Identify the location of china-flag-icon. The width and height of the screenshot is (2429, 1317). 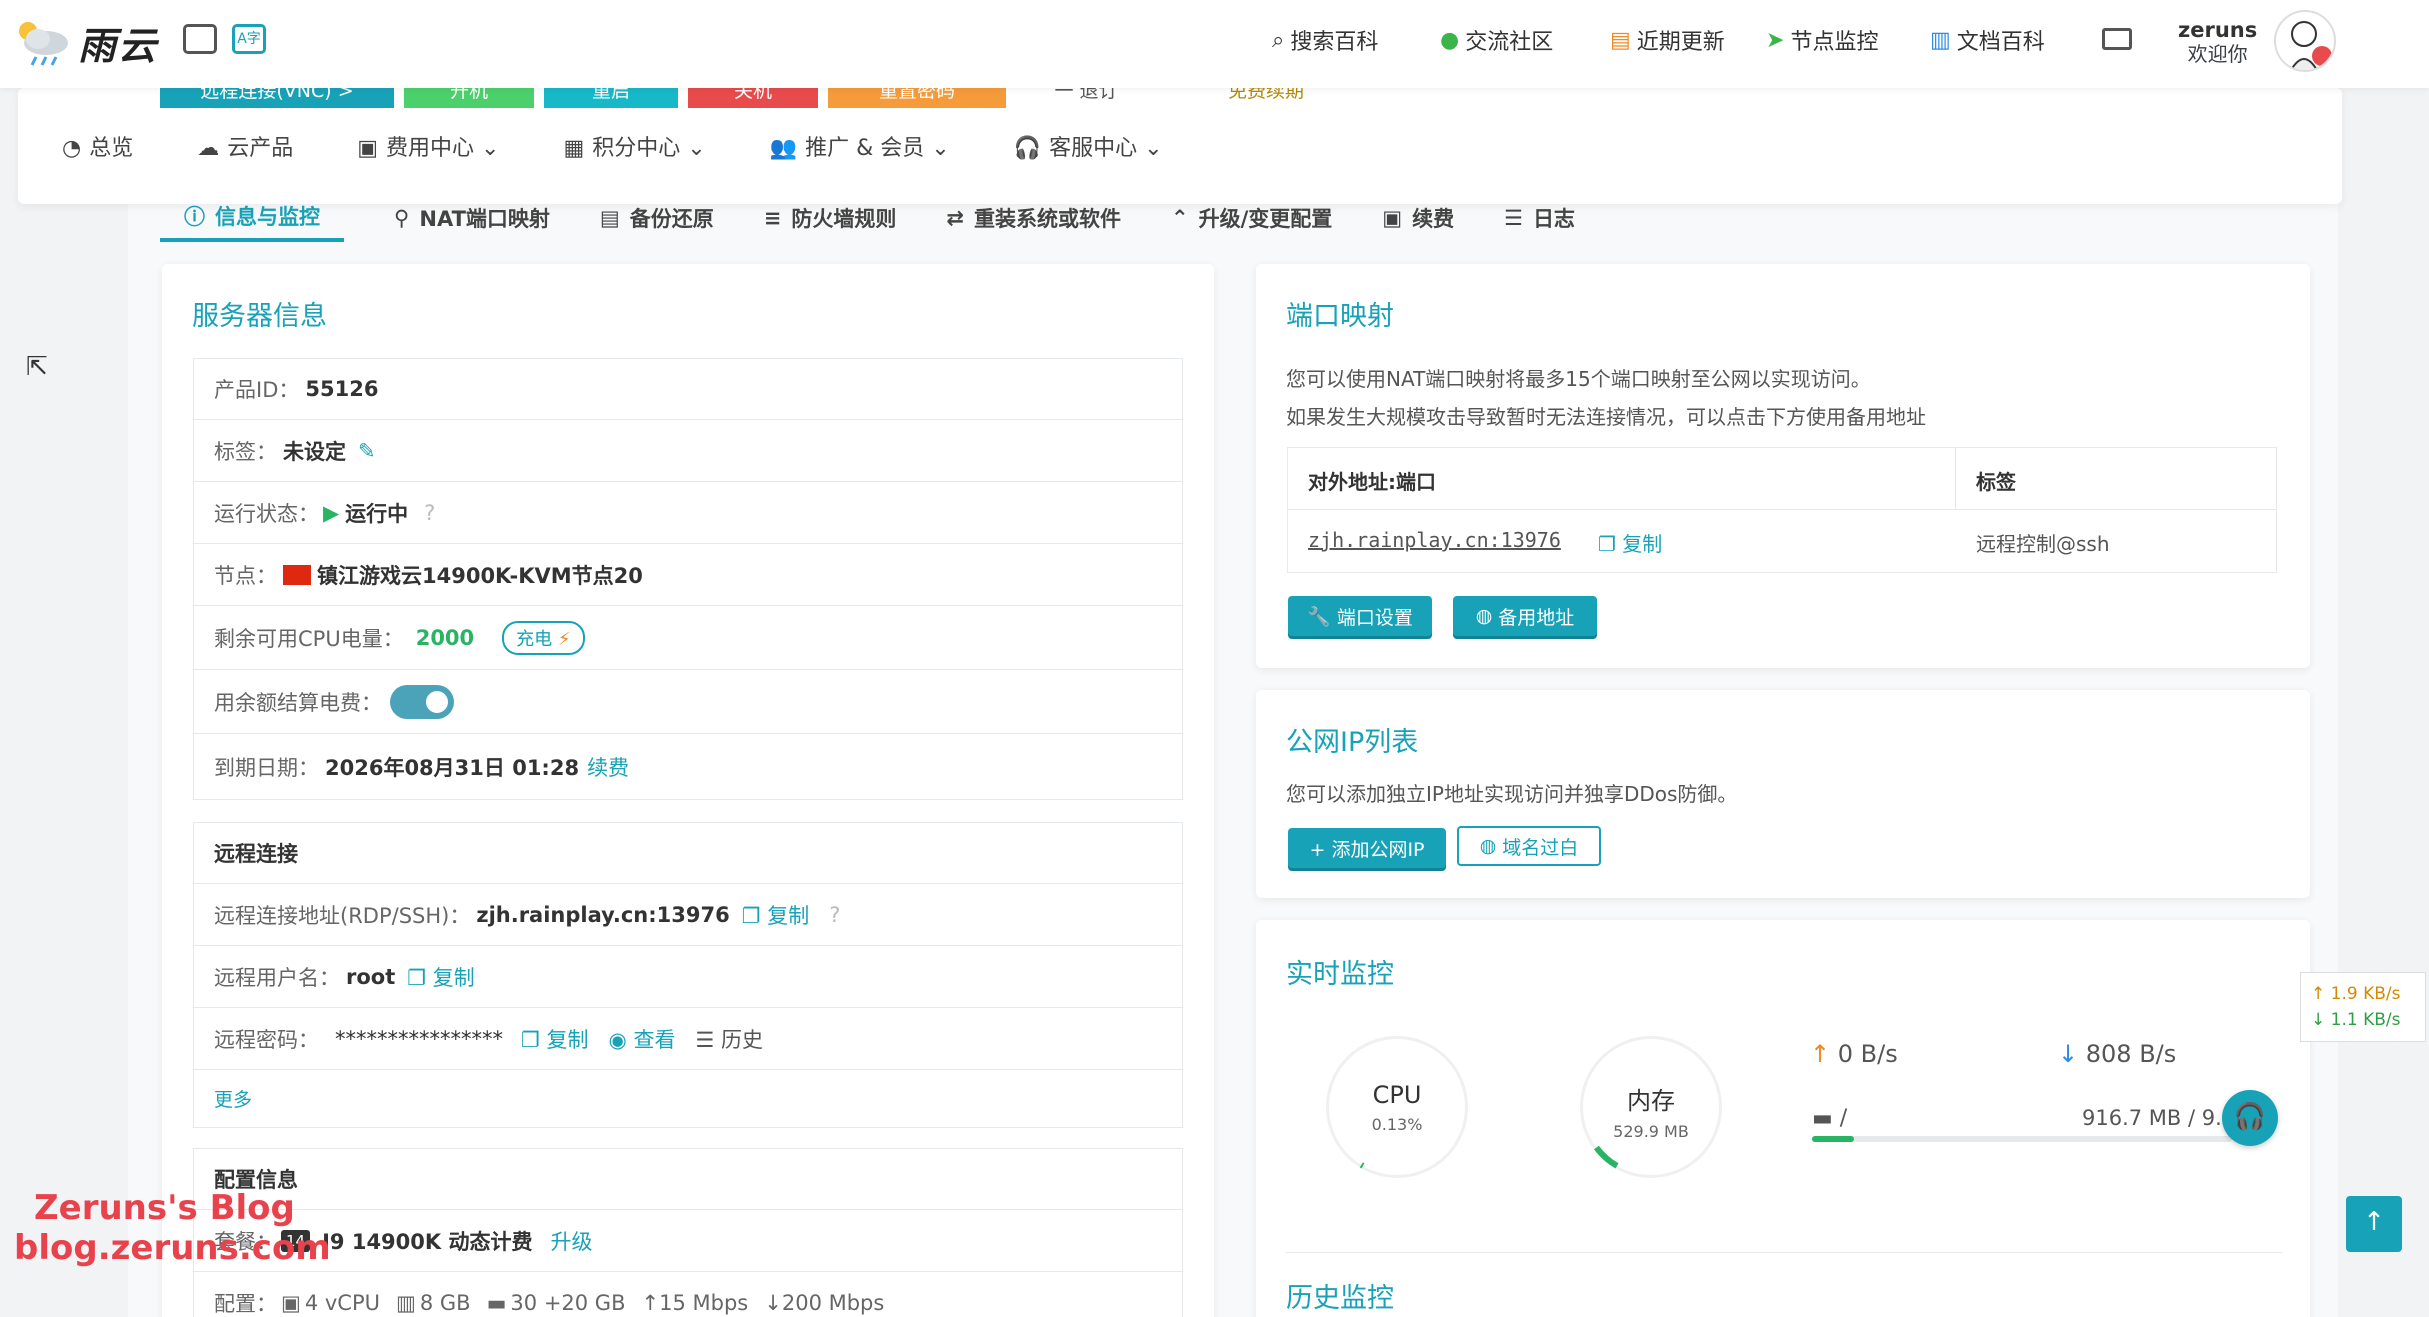
(297, 574).